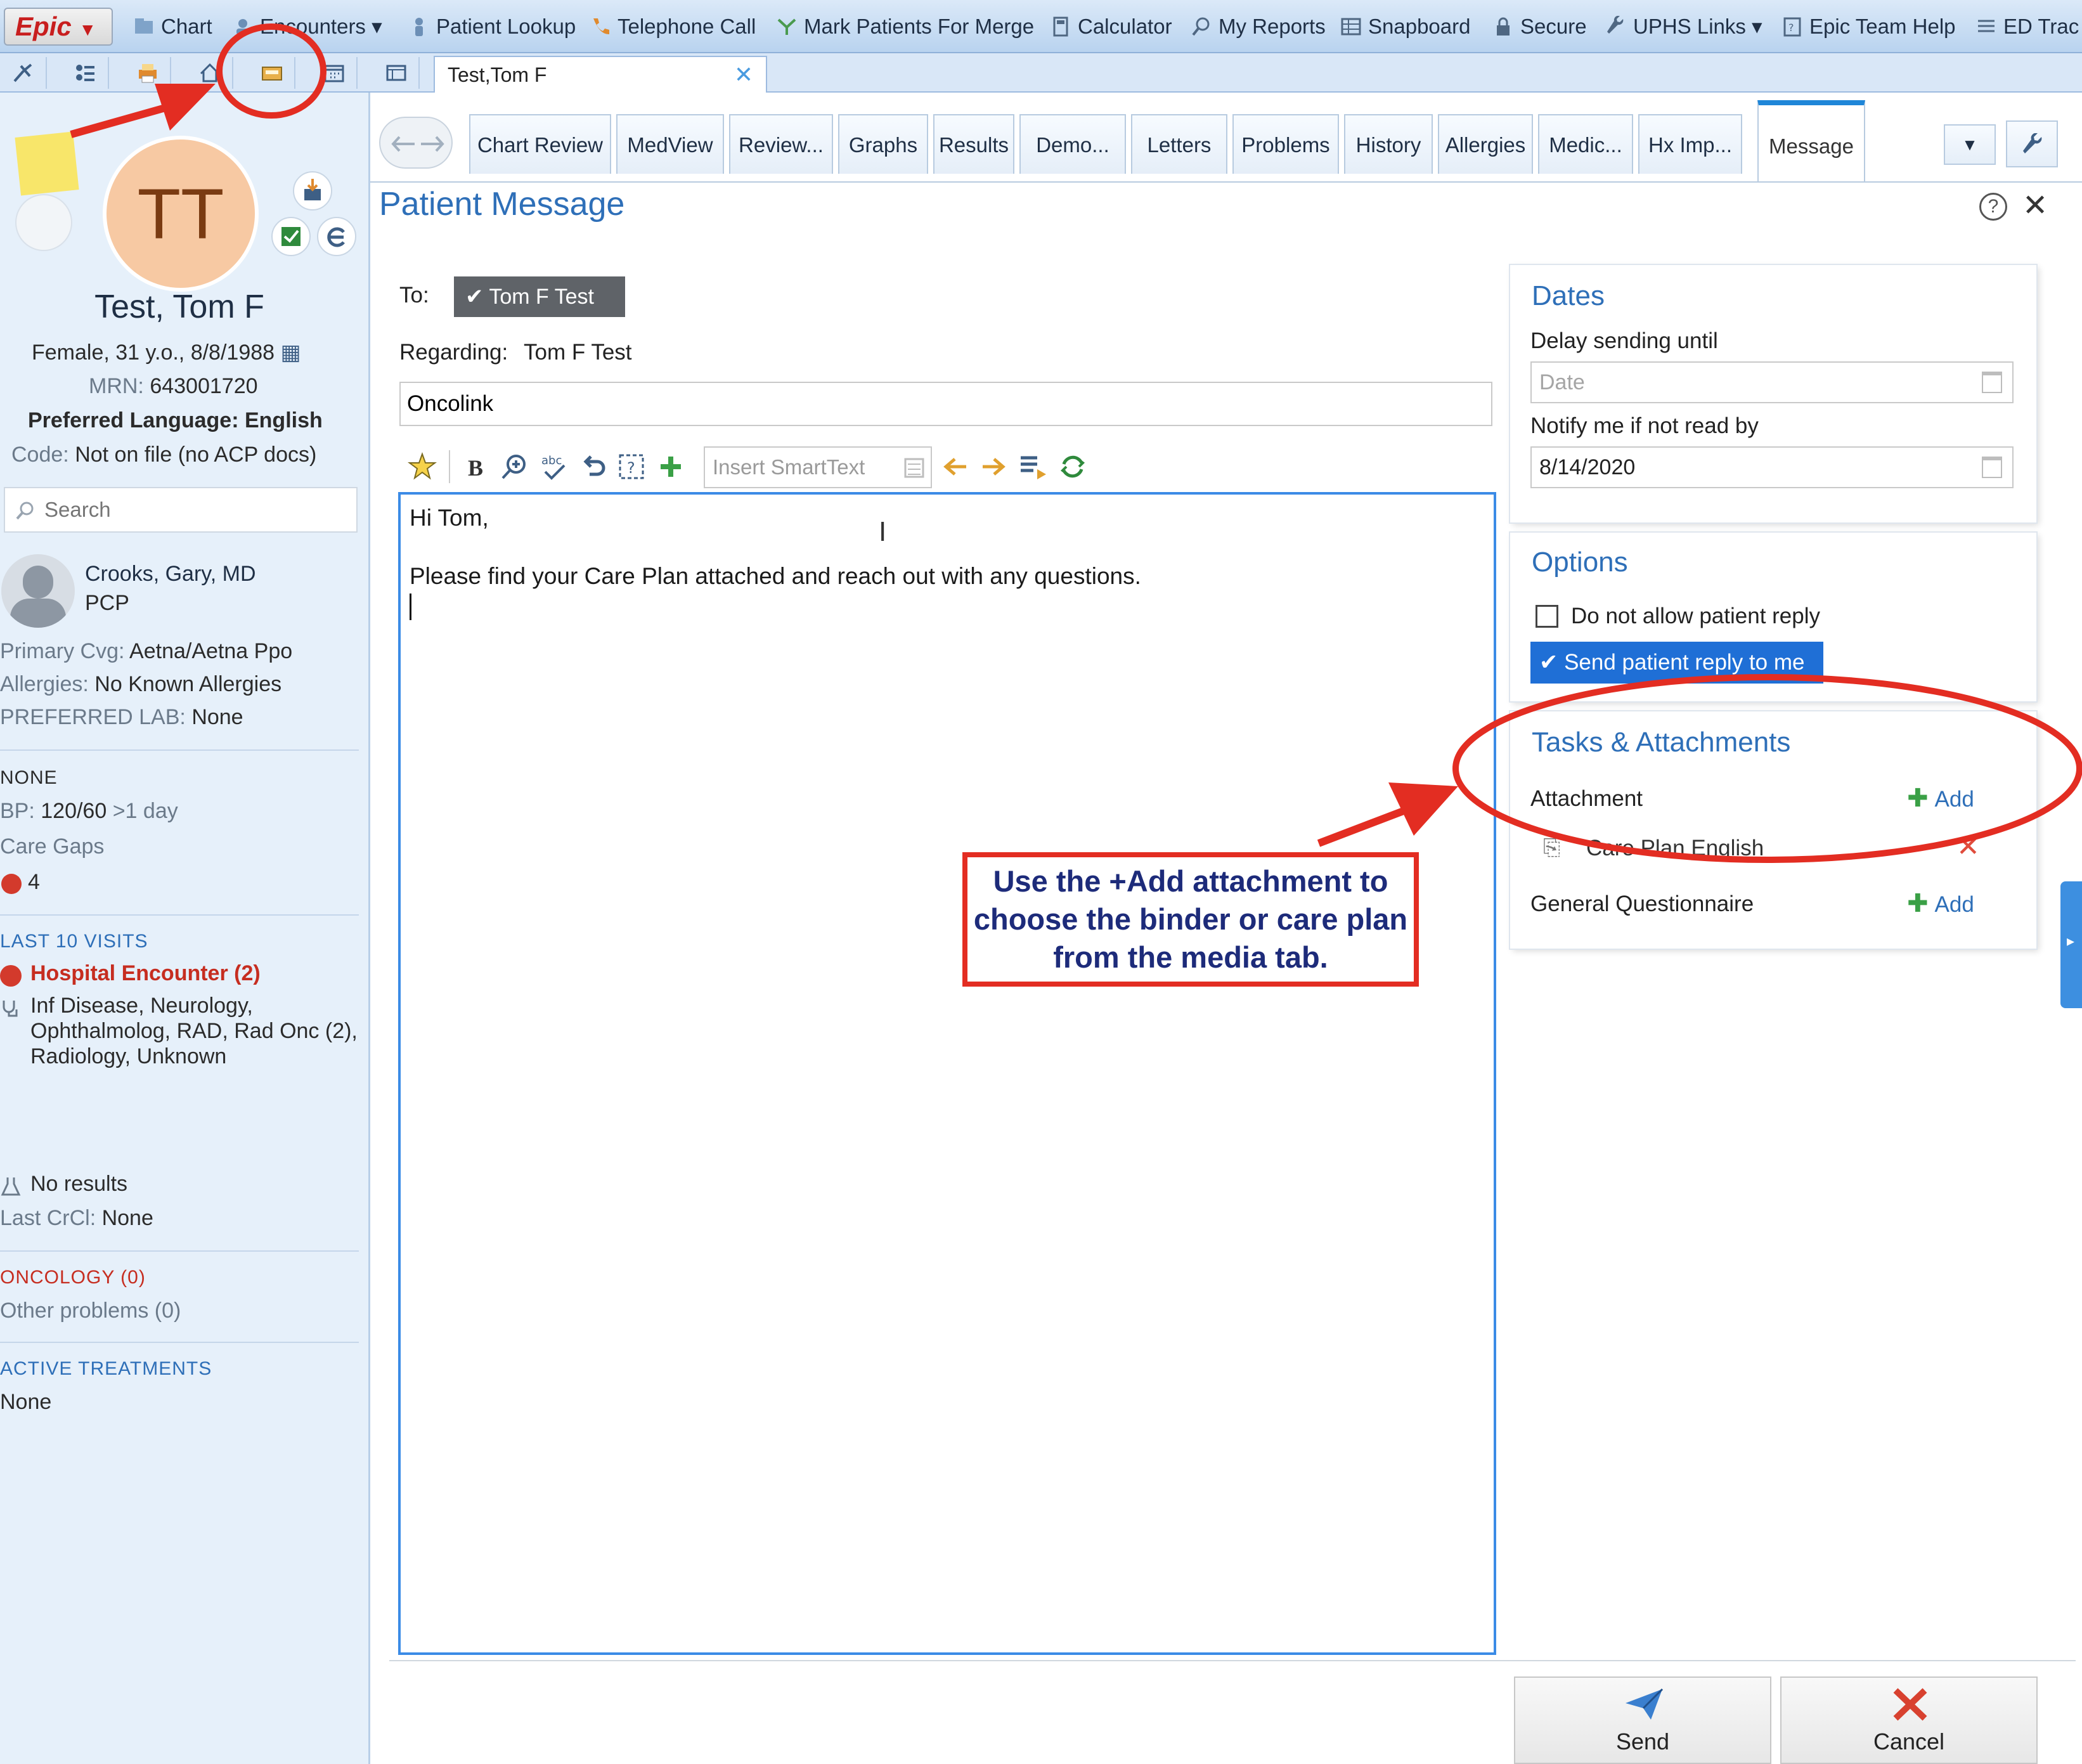 This screenshot has height=1764, width=2082. Describe the element at coordinates (58, 27) in the screenshot. I see `epic-menu-button: Epic ▼` at that location.